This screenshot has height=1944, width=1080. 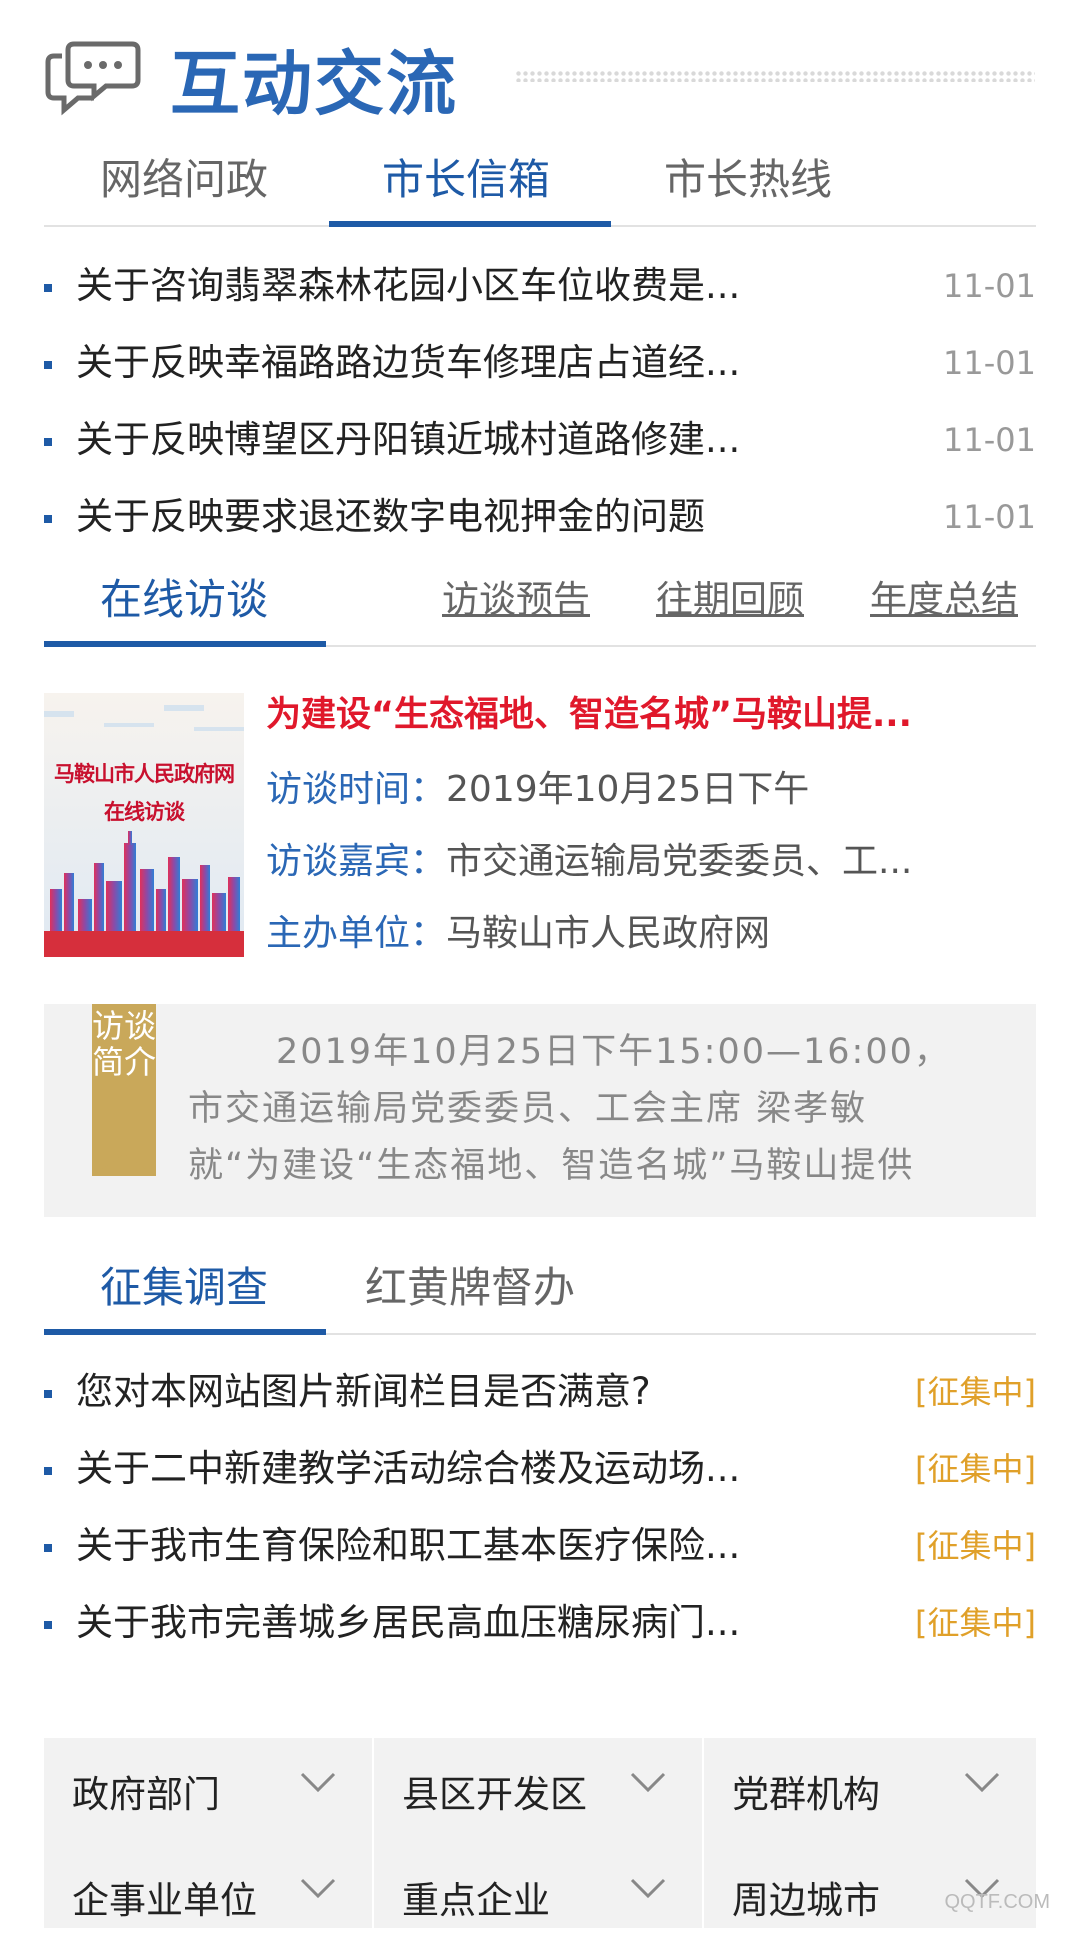 What do you see at coordinates (944, 600) in the screenshot?
I see `link-annual-summary: 年度总结` at bounding box center [944, 600].